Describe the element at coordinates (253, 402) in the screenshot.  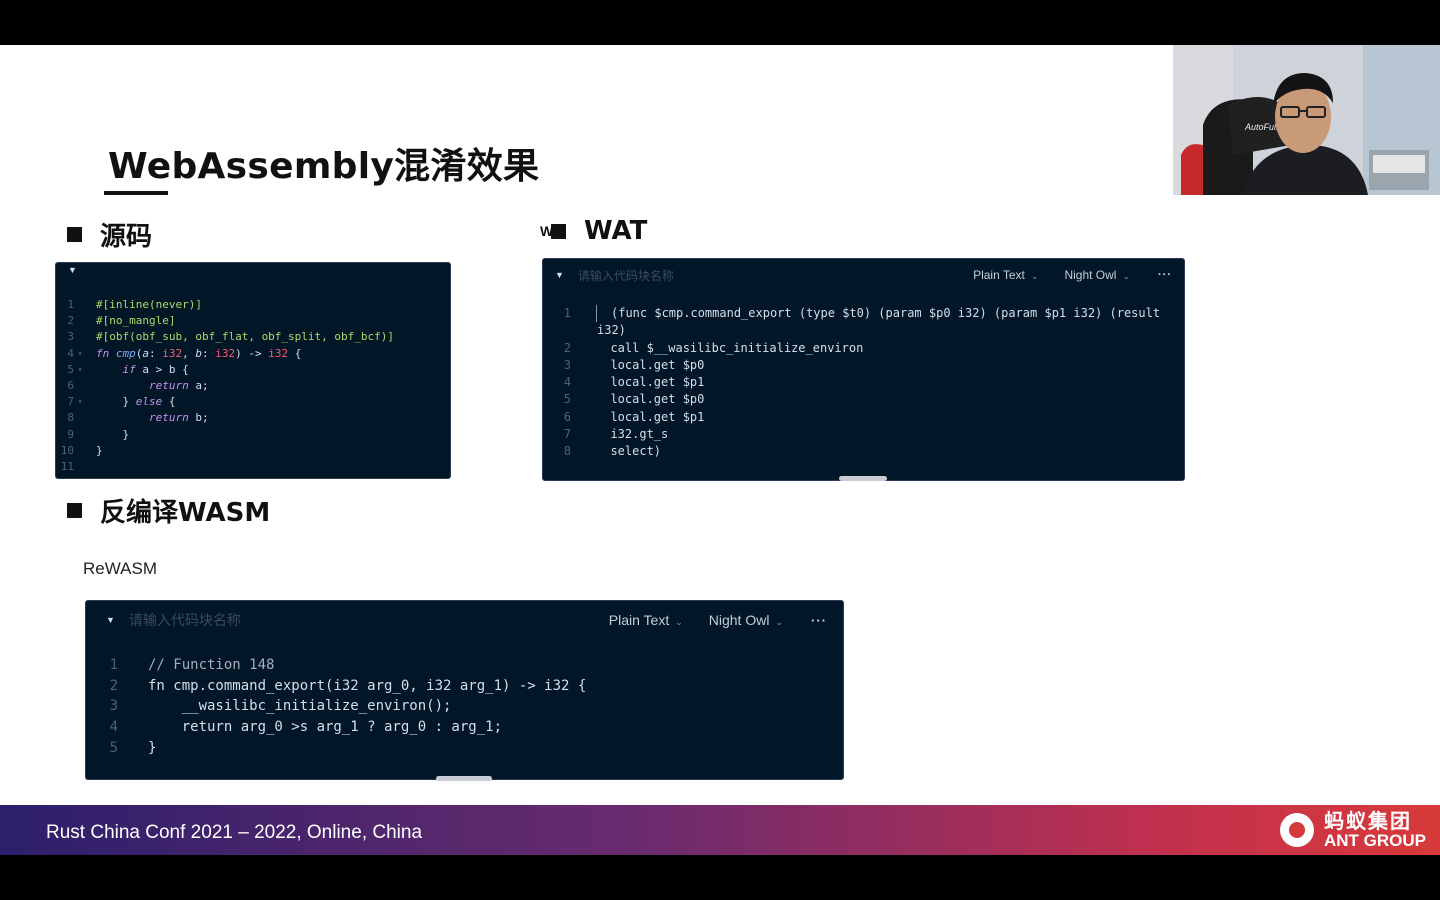
I see `code-line: 7 ▾ } else {` at that location.